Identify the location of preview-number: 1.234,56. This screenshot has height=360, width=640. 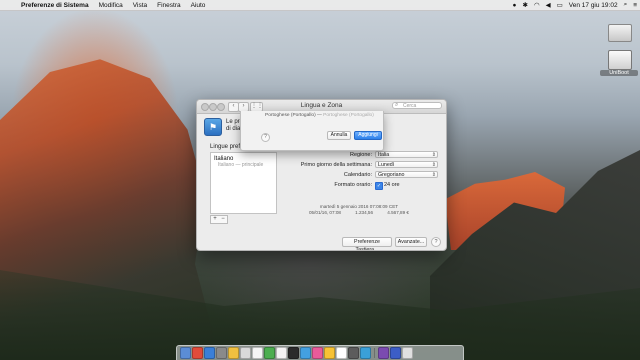
(364, 212).